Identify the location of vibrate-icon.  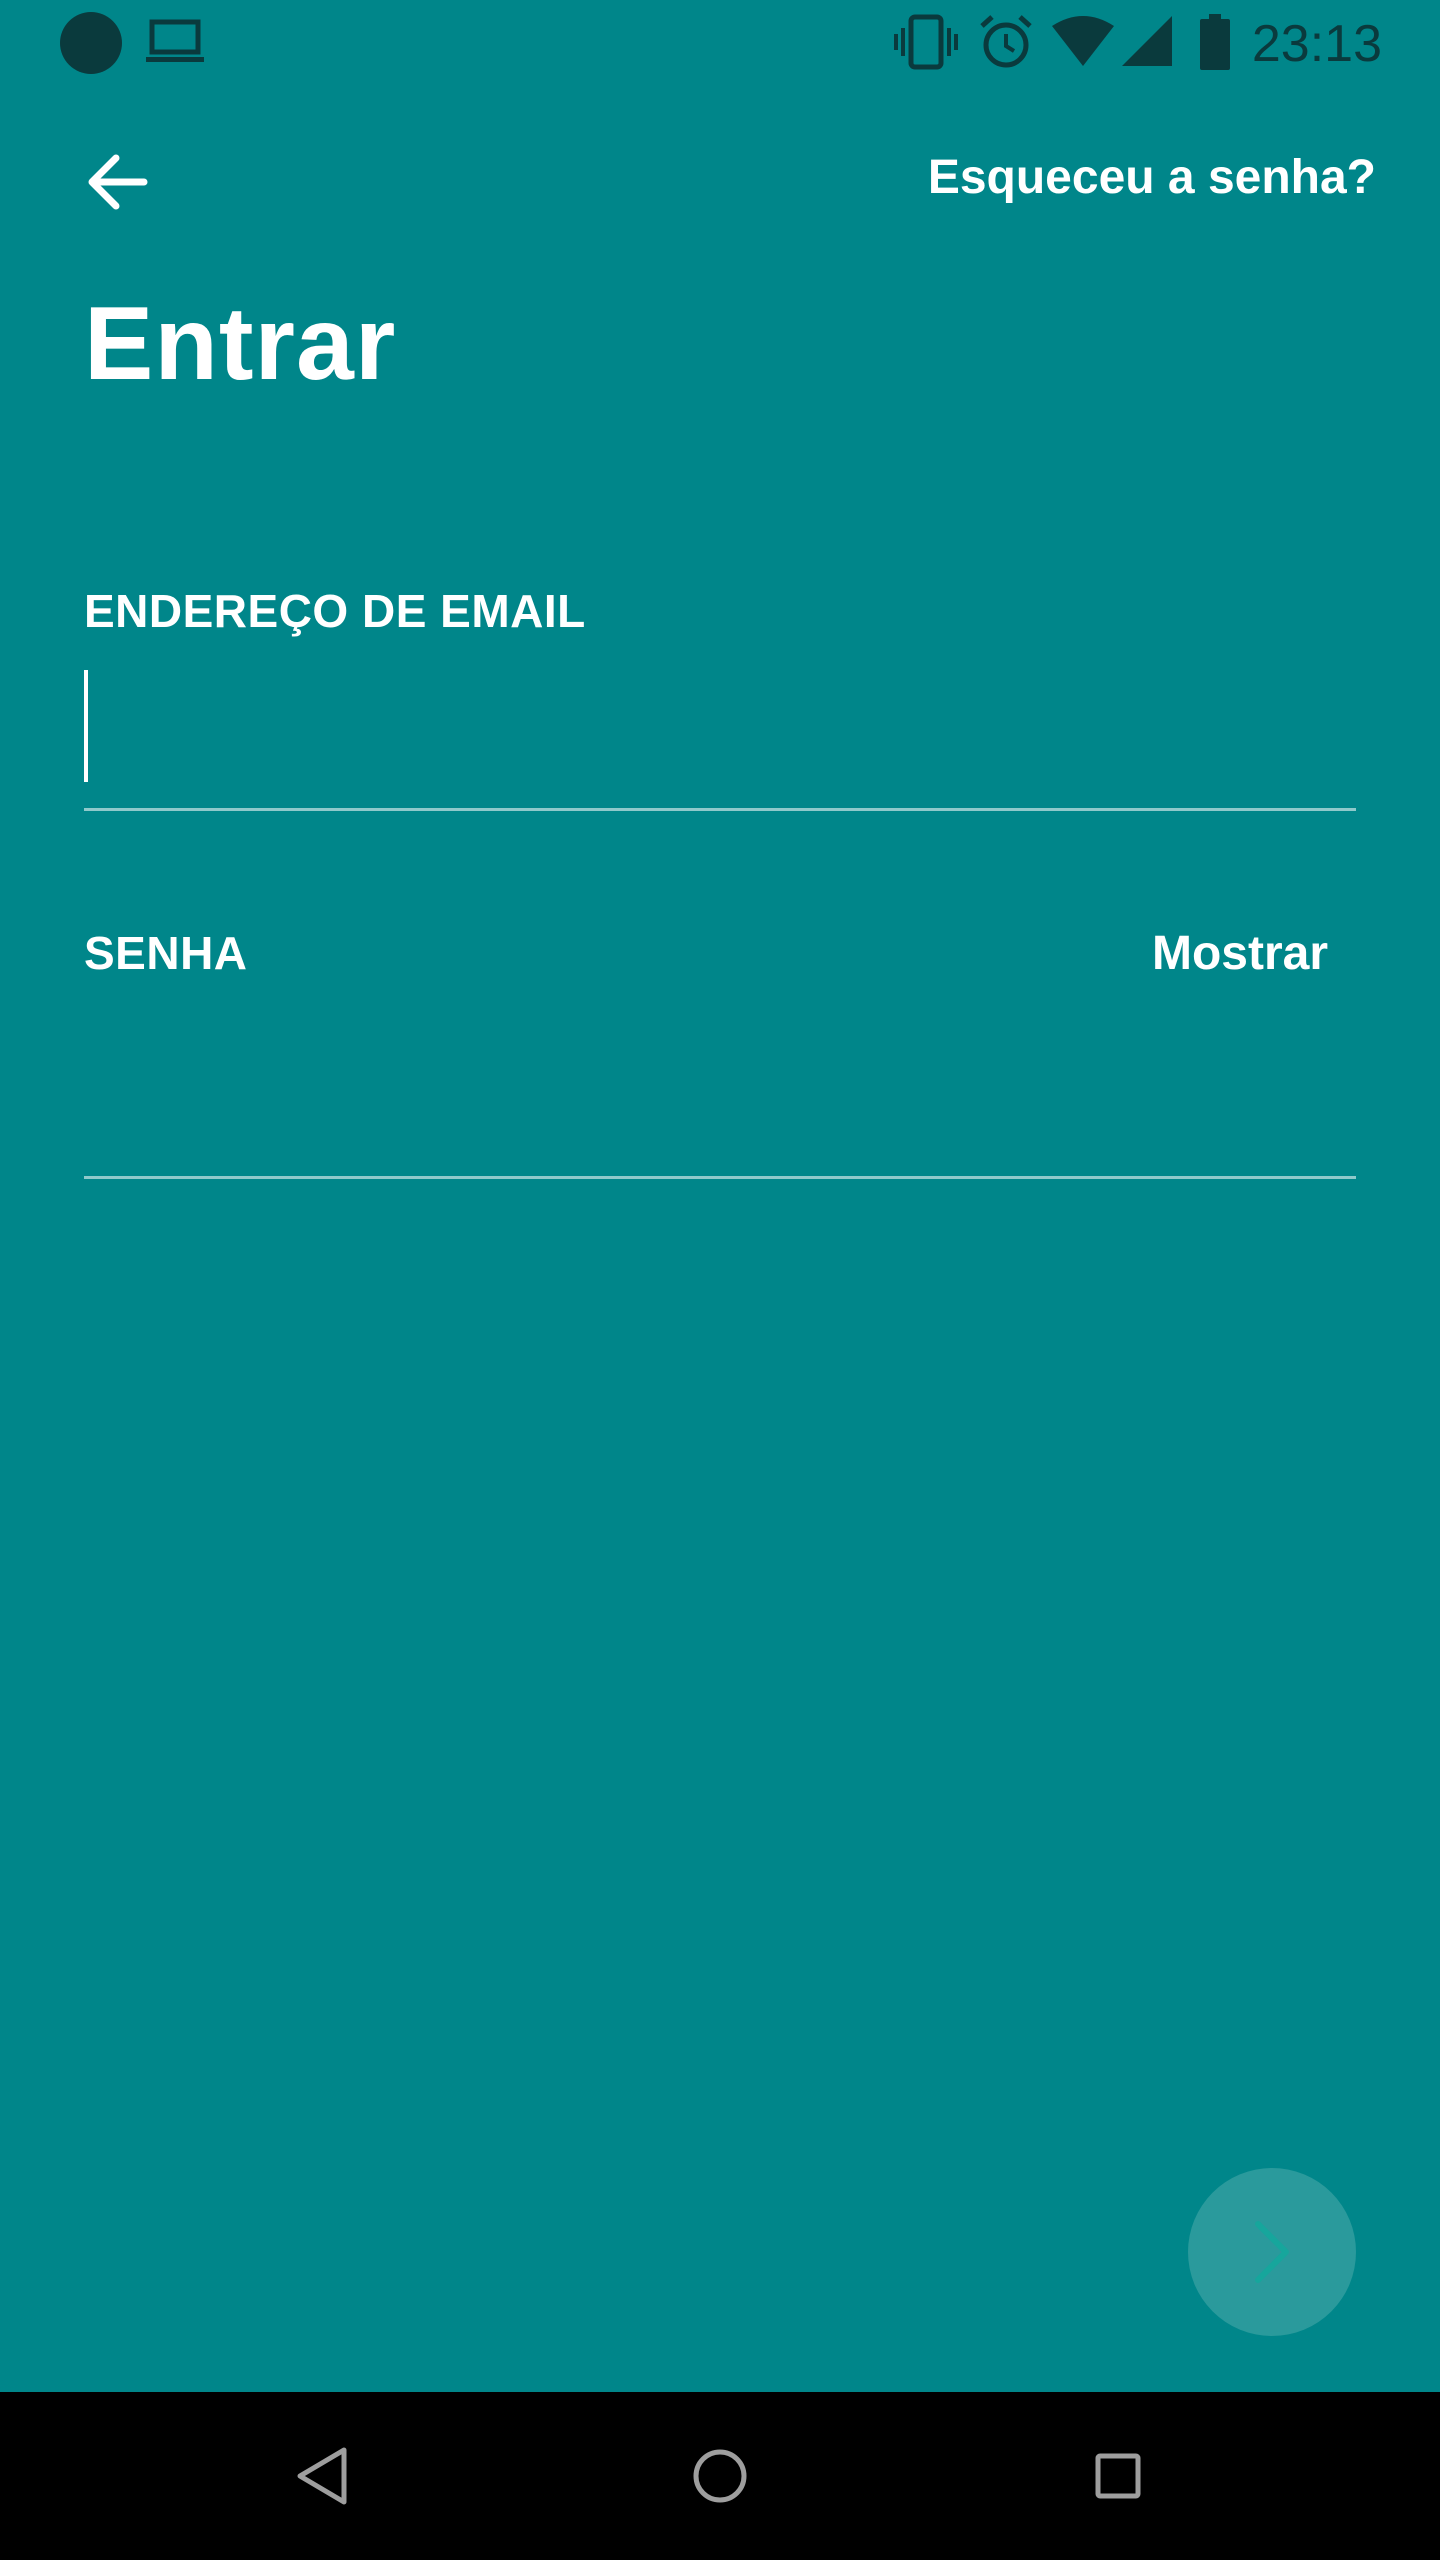
(926, 42).